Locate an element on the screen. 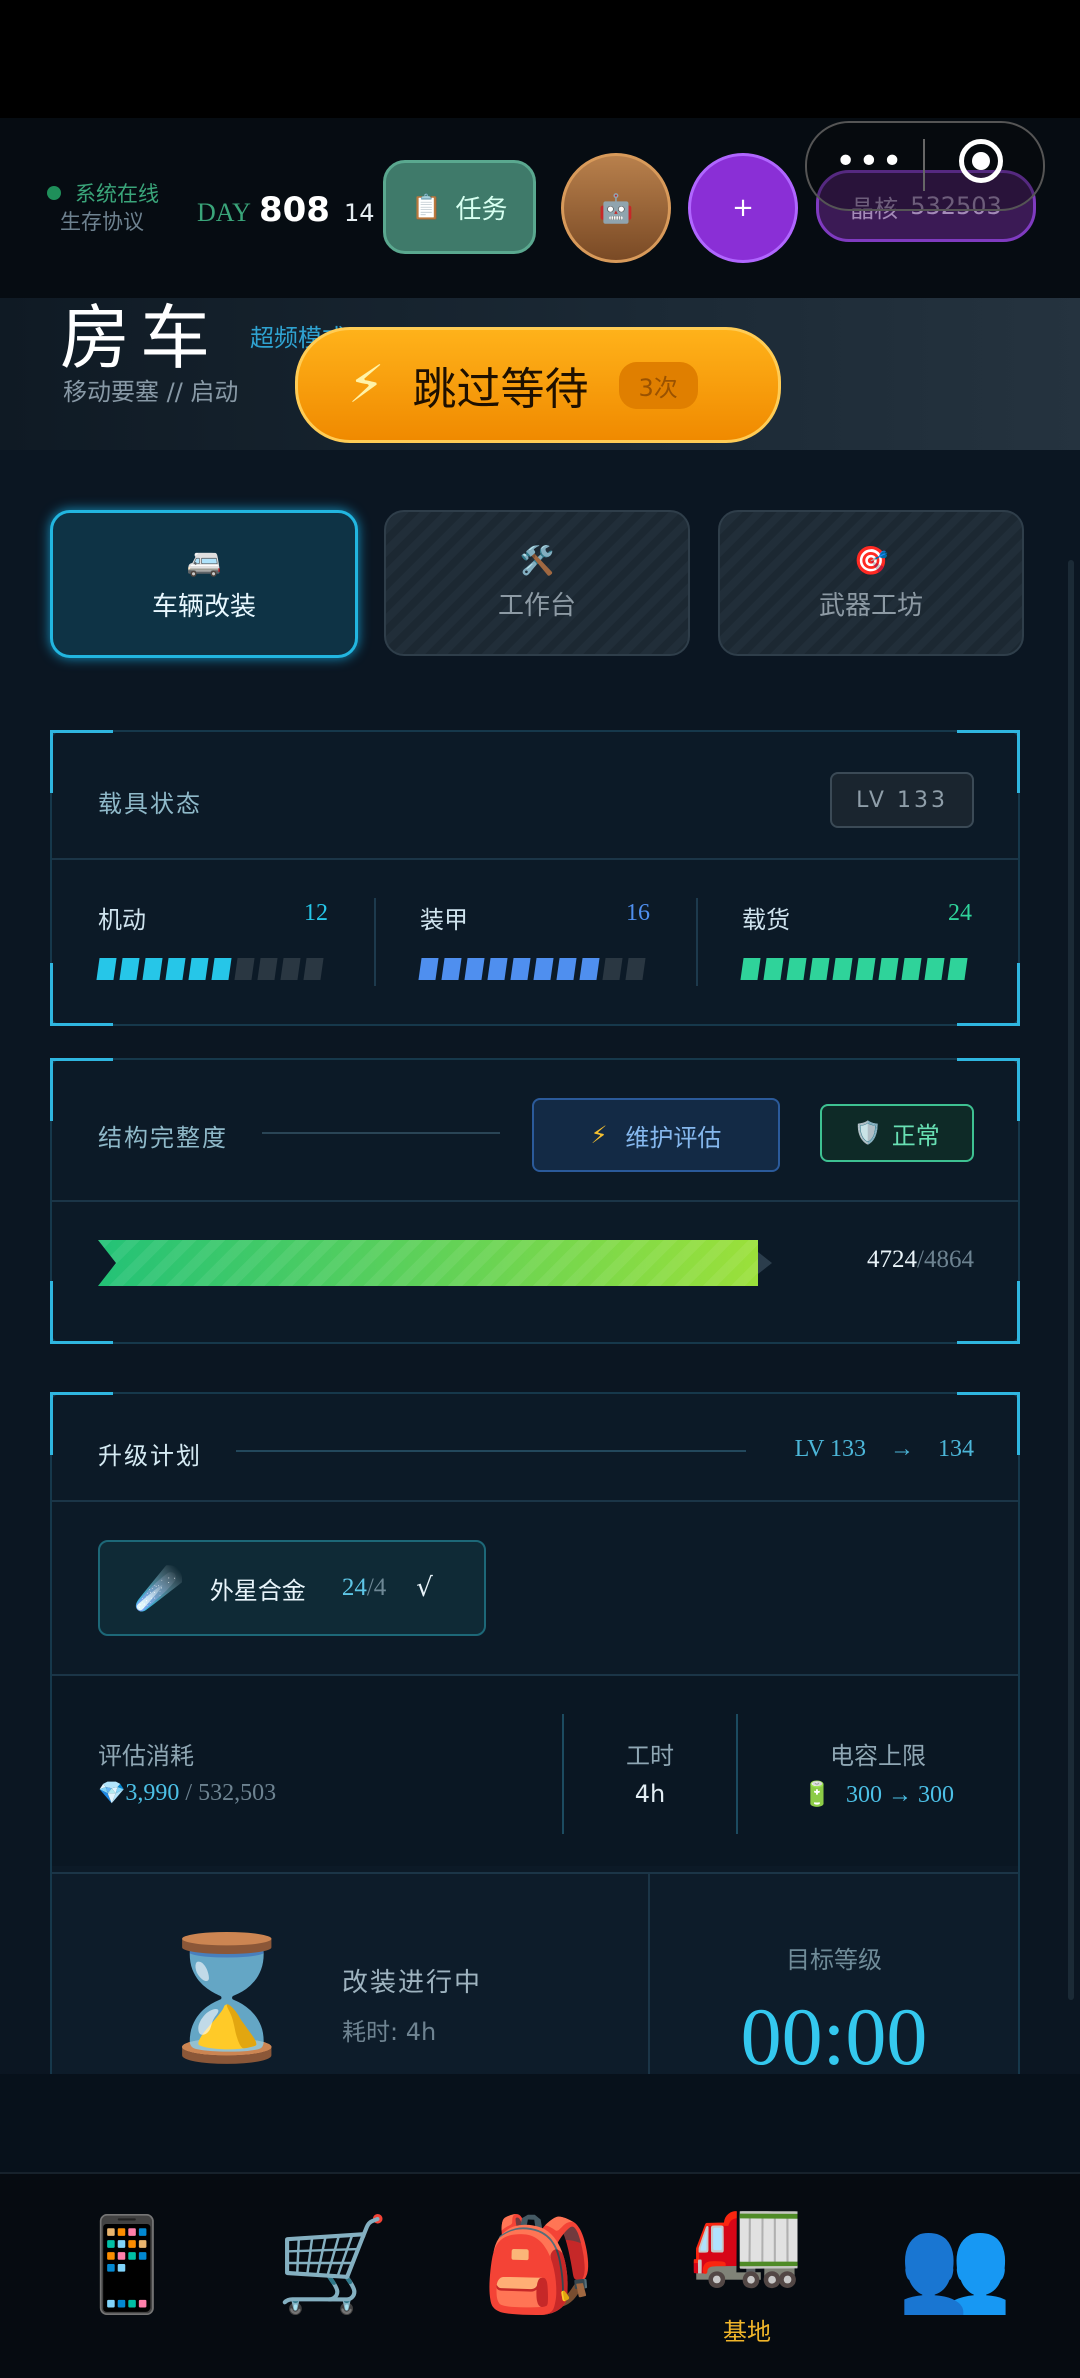 The height and width of the screenshot is (2378, 1080). robot-button: 🤖 is located at coordinates (616, 208).